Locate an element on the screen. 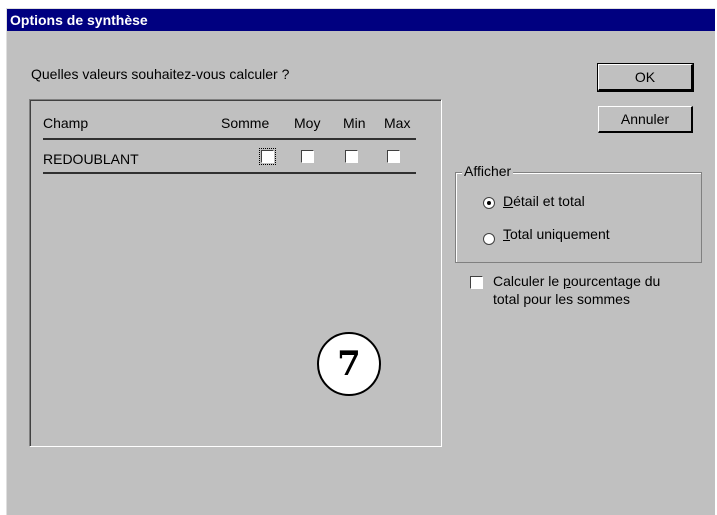 This screenshot has width=717, height=515. dialog-title: Options de synthèse is located at coordinates (79, 20).